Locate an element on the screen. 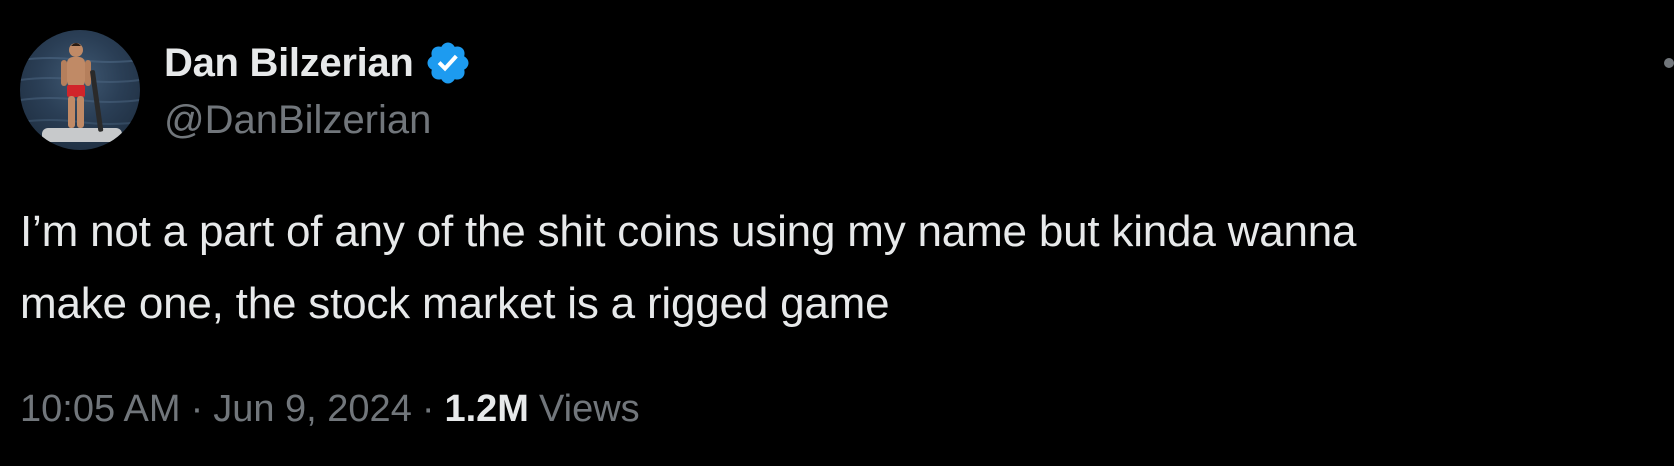 The height and width of the screenshot is (466, 1674). tweet-metadata: 10:05 AM · Jun 9, 2024 · 1.2M Views is located at coordinates (330, 409).